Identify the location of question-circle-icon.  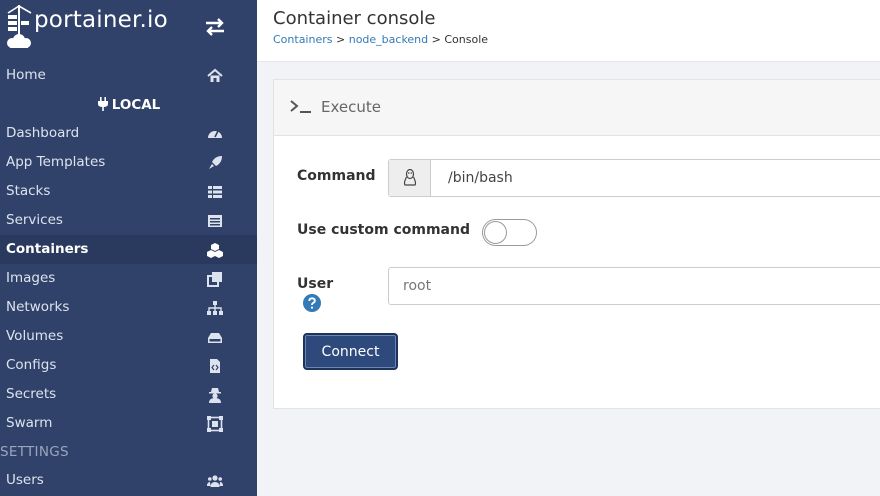
(312, 303).